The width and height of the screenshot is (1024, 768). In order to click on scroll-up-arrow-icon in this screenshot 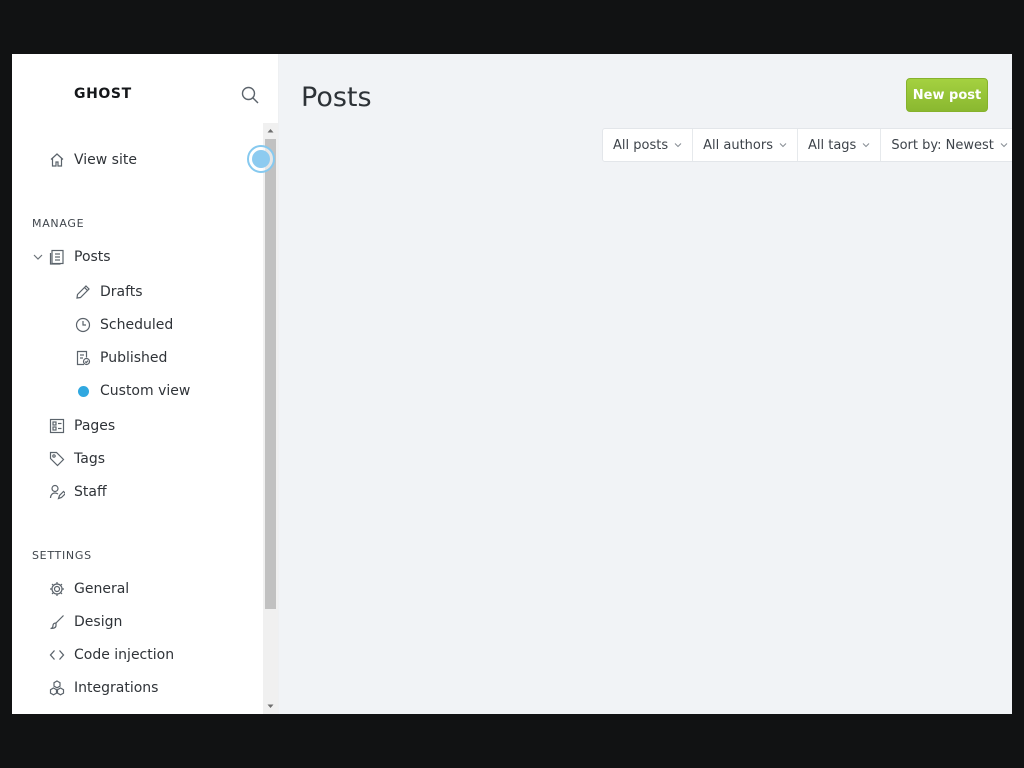, I will do `click(270, 130)`.